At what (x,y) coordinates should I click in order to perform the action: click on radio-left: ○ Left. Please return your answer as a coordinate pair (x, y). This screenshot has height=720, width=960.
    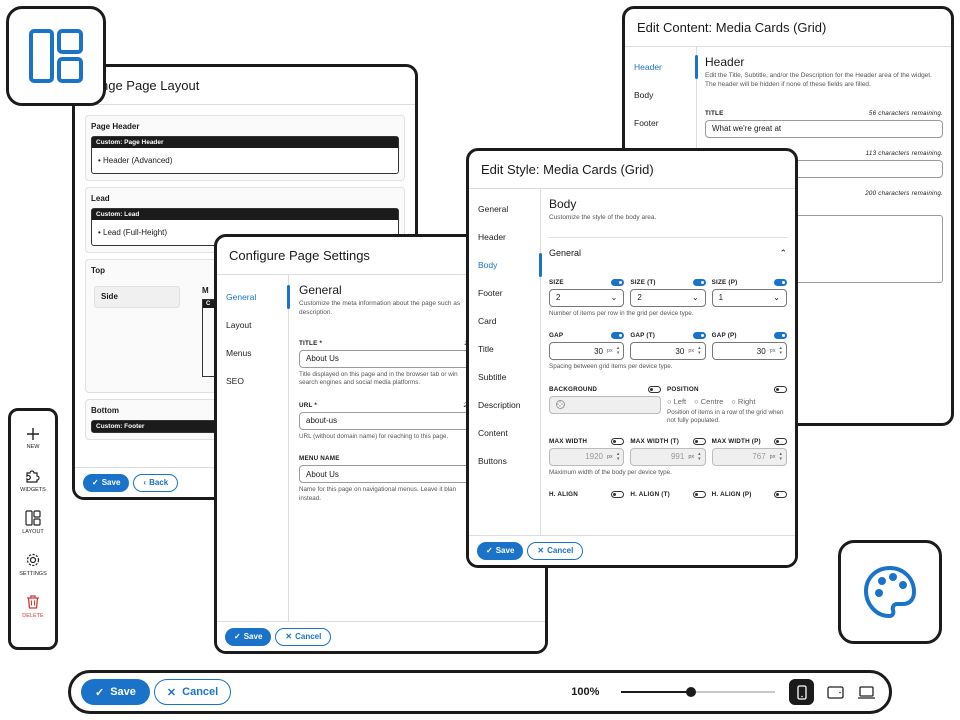
    Looking at the image, I should click on (676, 401).